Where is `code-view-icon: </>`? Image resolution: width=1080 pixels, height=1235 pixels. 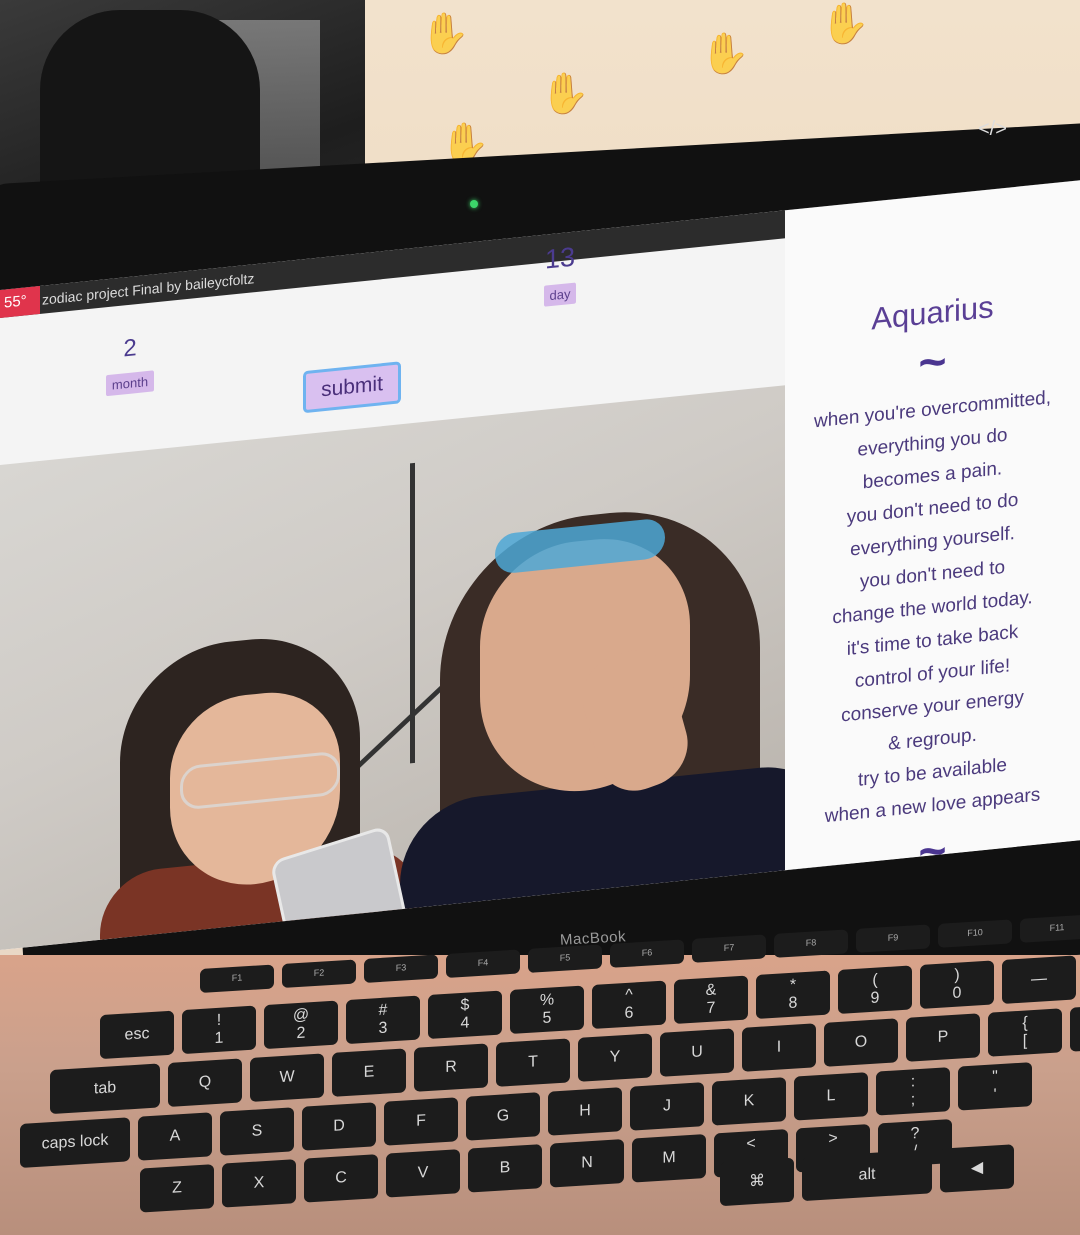 code-view-icon: </> is located at coordinates (992, 129).